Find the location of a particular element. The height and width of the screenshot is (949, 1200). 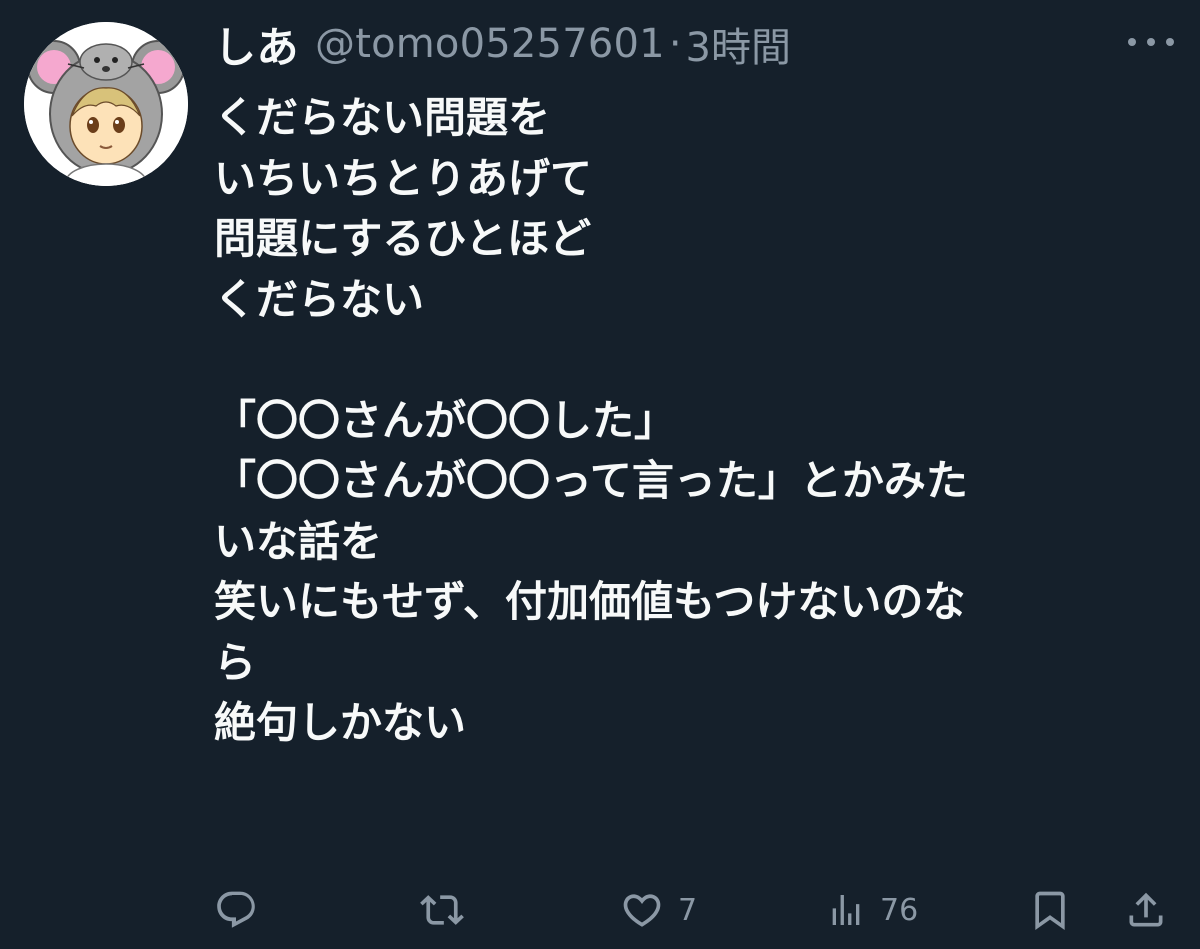

user-handle: @tomo05257601 is located at coordinates (490, 44).